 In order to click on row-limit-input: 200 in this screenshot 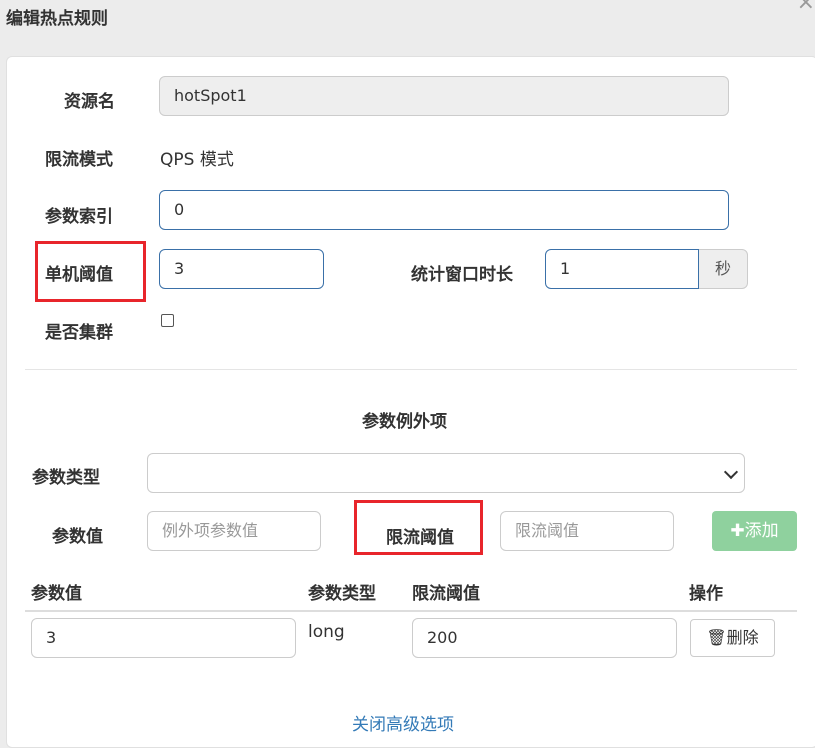, I will do `click(544, 638)`.